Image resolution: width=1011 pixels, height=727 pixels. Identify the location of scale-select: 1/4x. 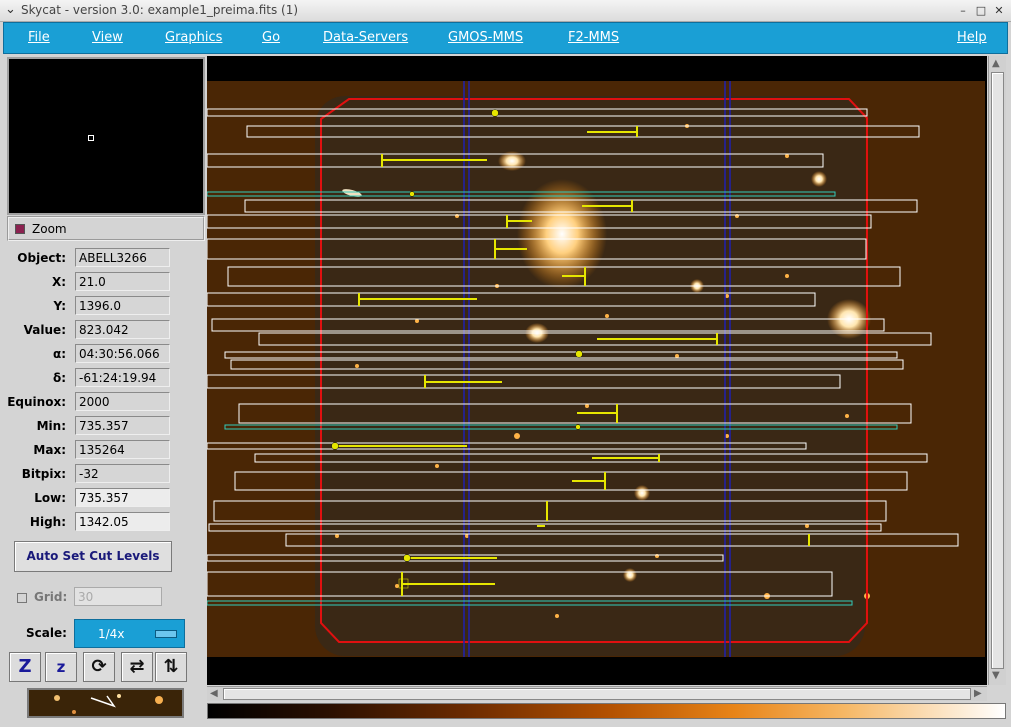
(129, 633).